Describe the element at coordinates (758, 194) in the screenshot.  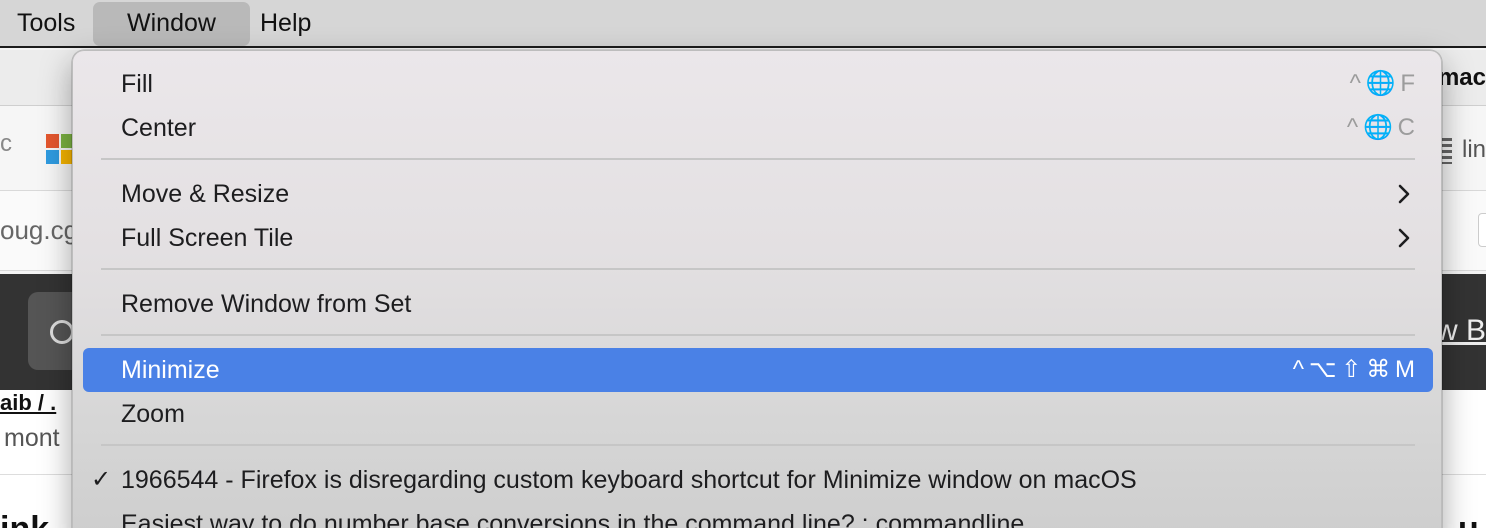
I see `menu-item-move-resize: Move & Resize` at that location.